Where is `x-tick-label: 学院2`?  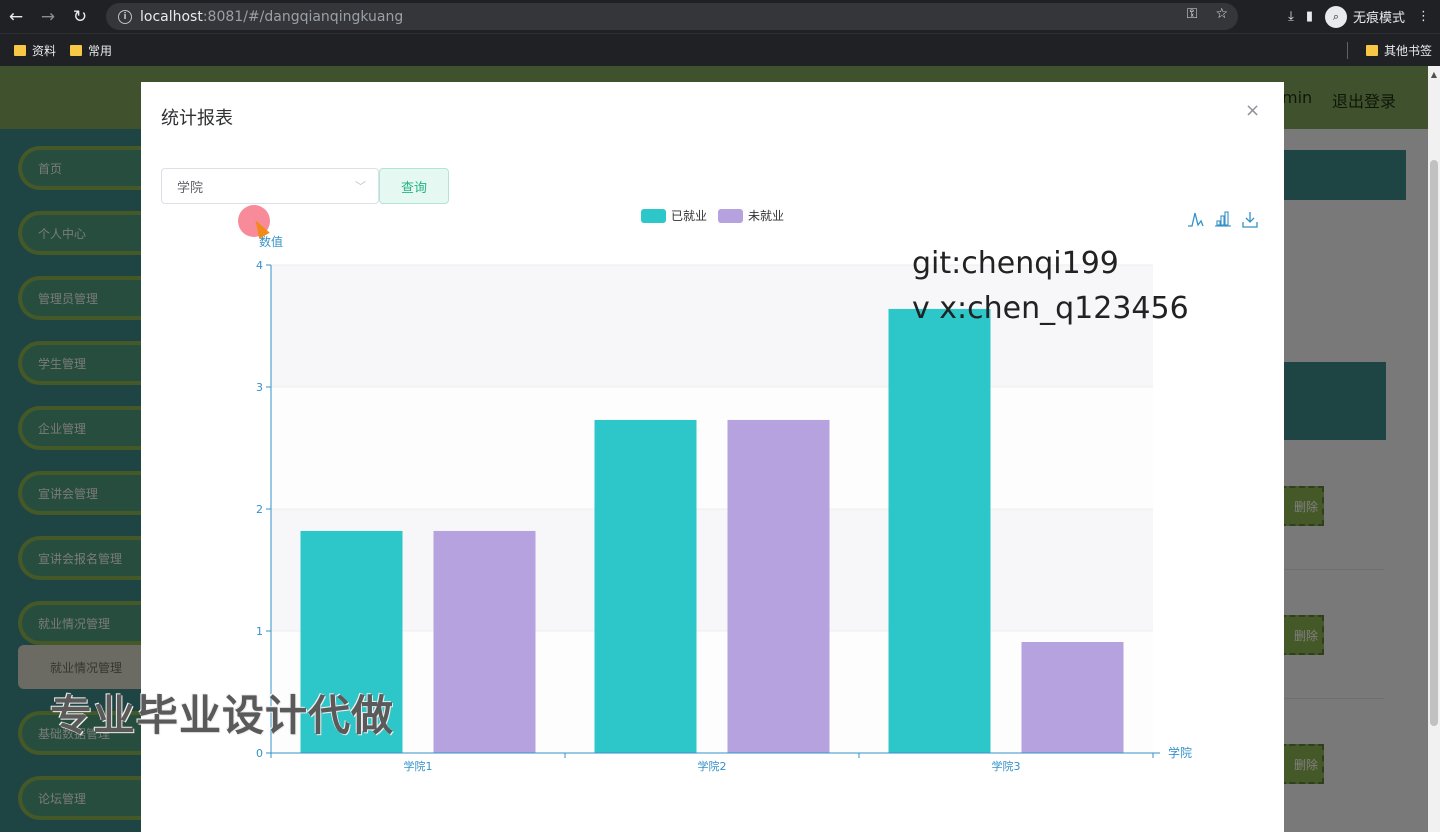
x-tick-label: 学院2 is located at coordinates (712, 766).